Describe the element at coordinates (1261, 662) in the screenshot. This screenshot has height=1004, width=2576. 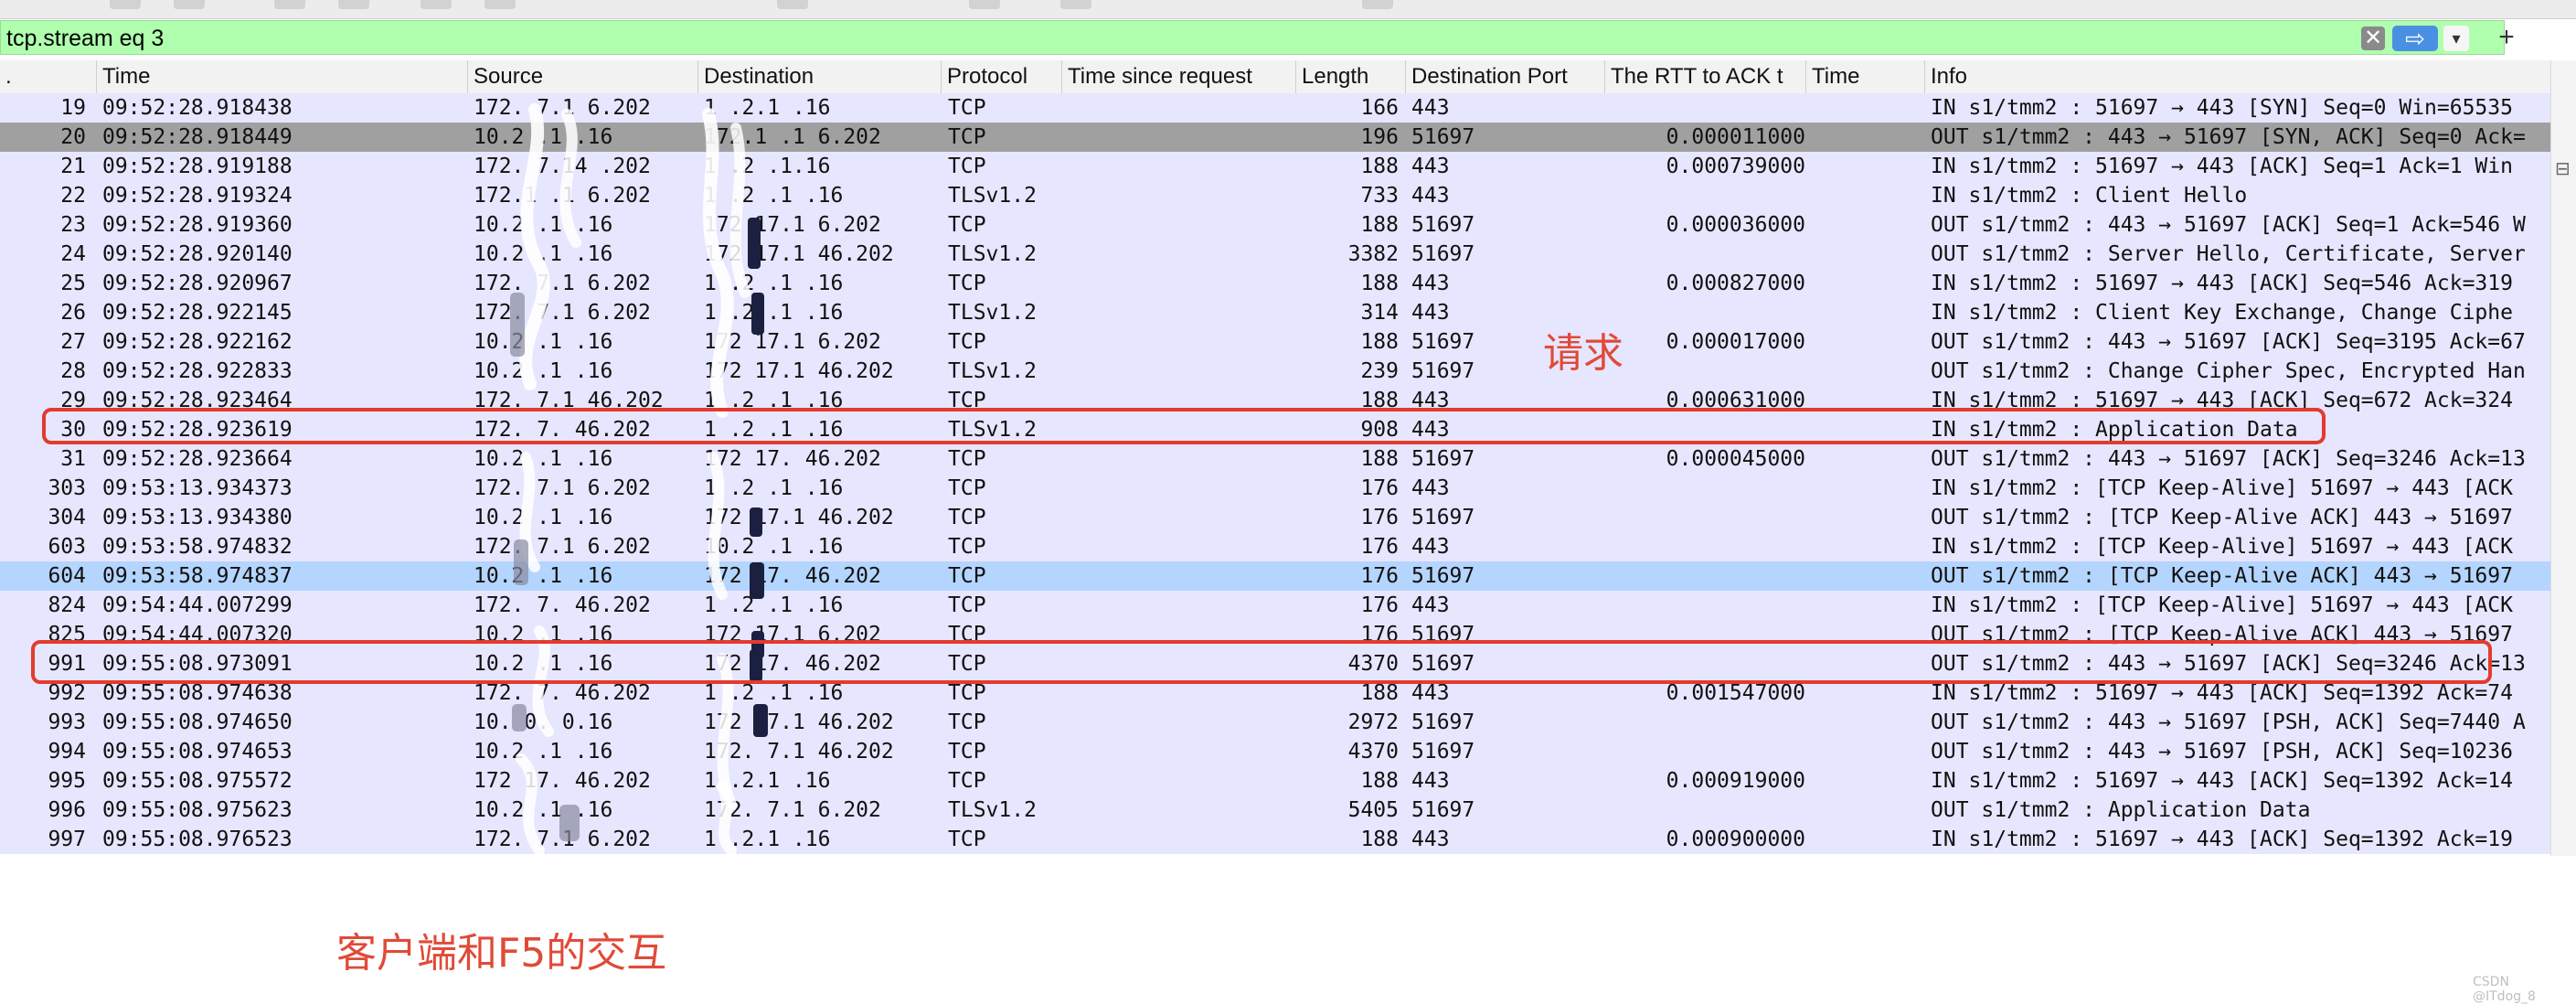
I see `annotation-box-response` at that location.